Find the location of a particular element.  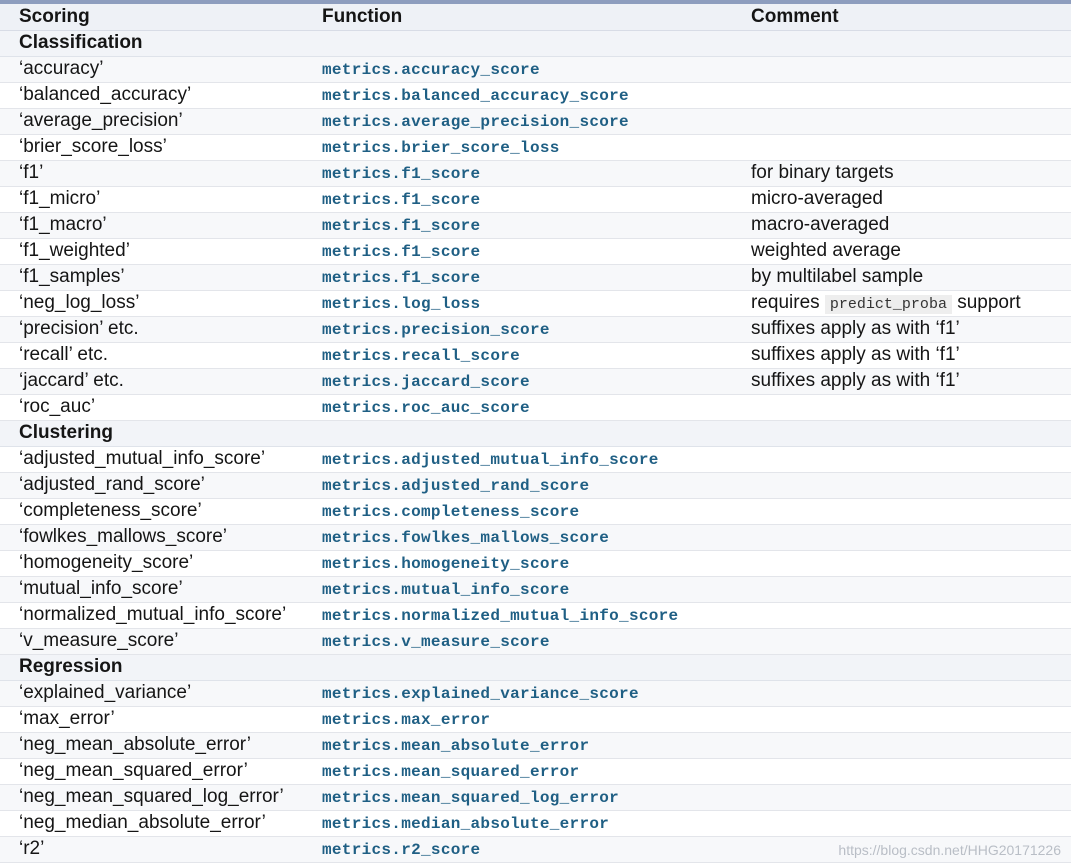

section-row: Clustering is located at coordinates (535, 433).